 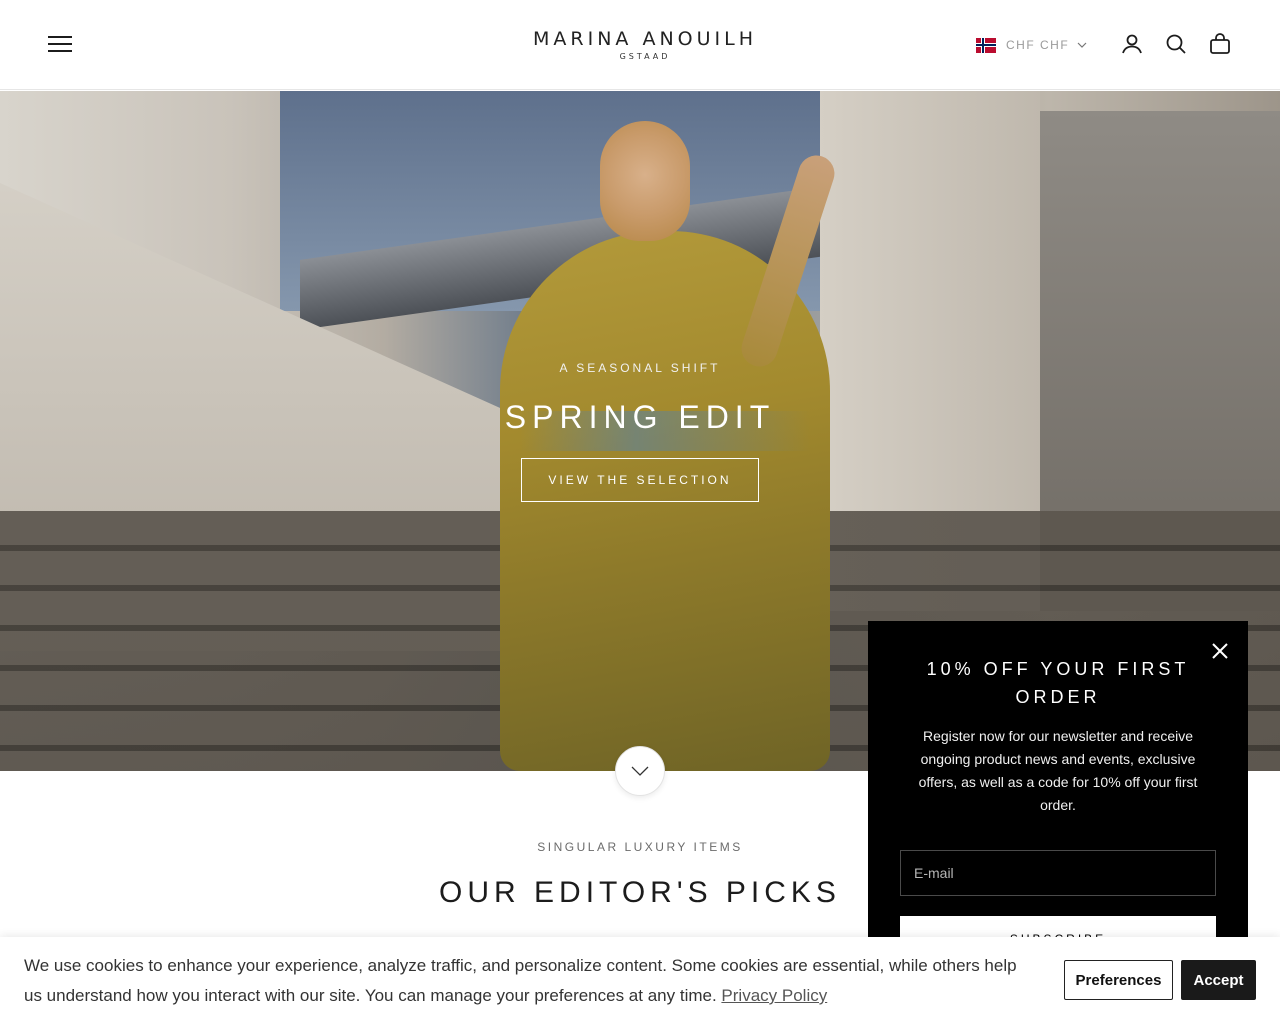 What do you see at coordinates (774, 995) in the screenshot?
I see `privacy-policy-link: Privacy Policy` at bounding box center [774, 995].